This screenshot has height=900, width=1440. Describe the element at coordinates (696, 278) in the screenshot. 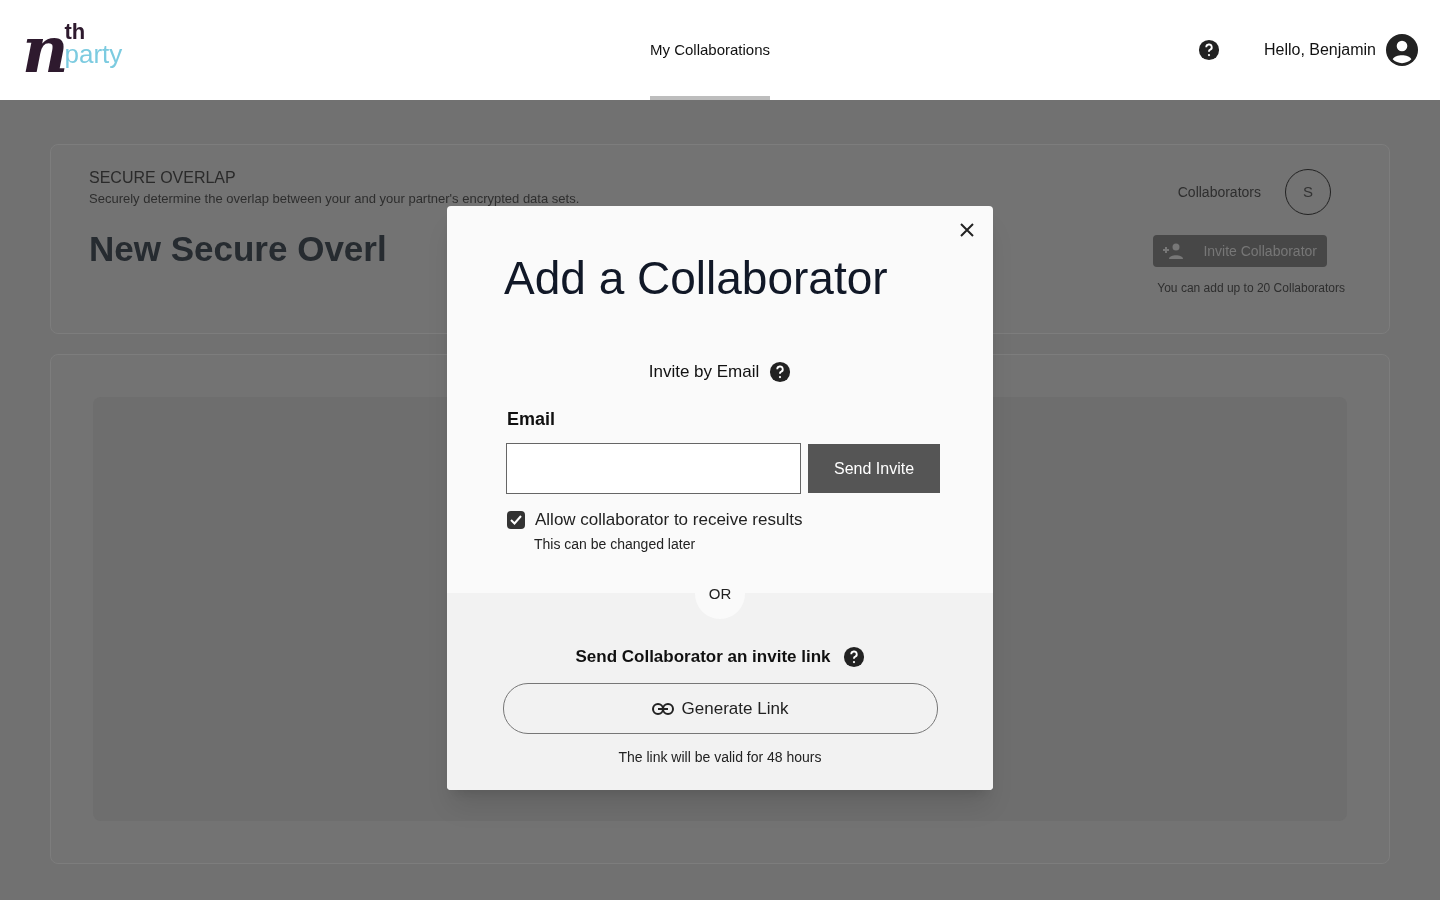

I see `dialog-title: Add a Collaborator` at that location.